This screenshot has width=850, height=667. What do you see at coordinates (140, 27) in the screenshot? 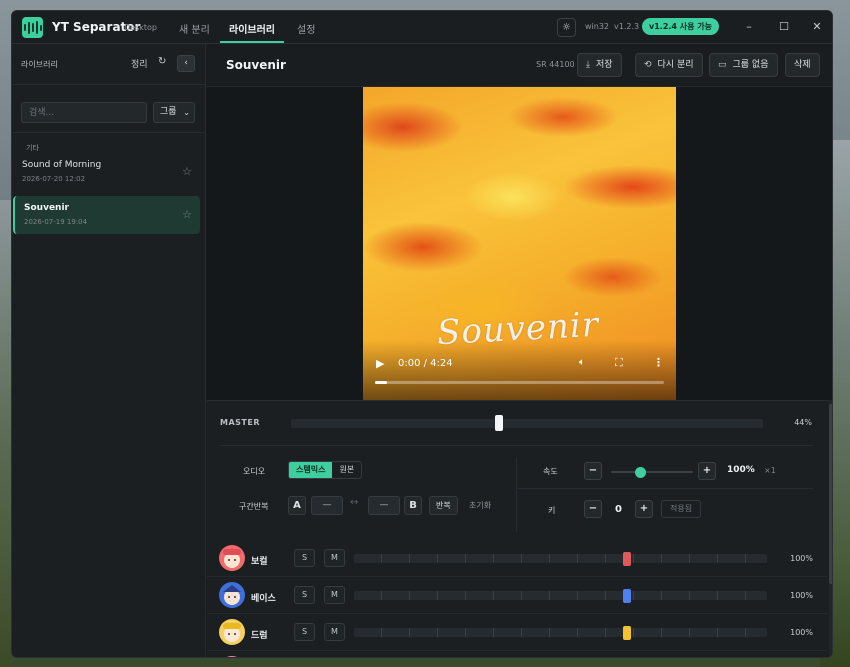
I see `app-subtitle: Desktop` at bounding box center [140, 27].